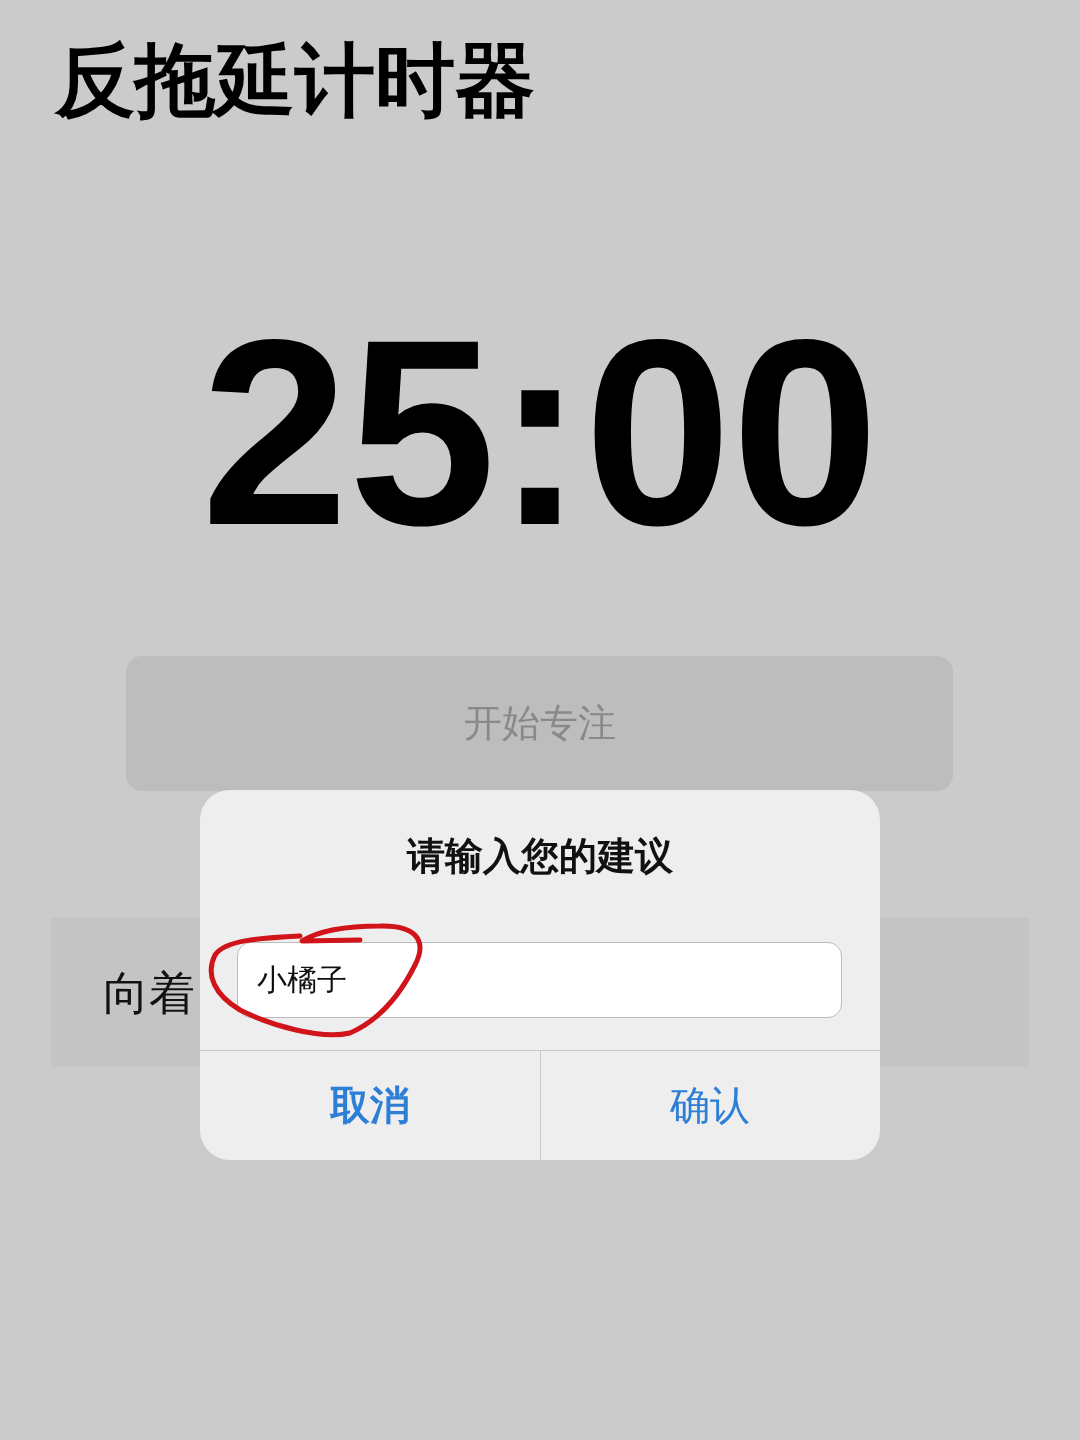  Describe the element at coordinates (370, 1105) in the screenshot. I see `cancel-button: 取消` at that location.